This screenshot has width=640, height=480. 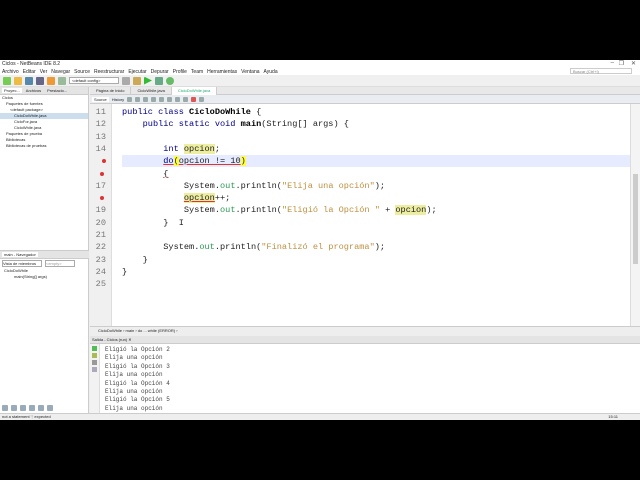 What do you see at coordinates (191, 112) in the screenshot?
I see `code-text: public class CicloDoWhile {` at bounding box center [191, 112].